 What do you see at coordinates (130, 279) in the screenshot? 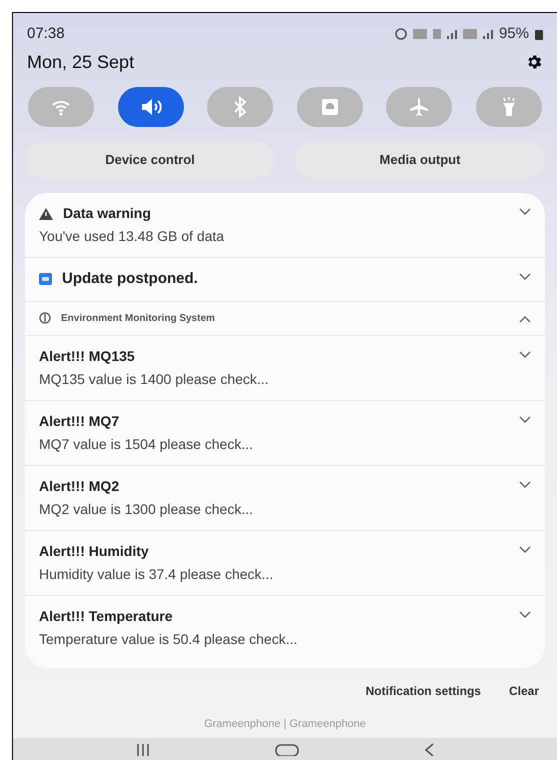
I see `notification-title: Update postponed.` at bounding box center [130, 279].